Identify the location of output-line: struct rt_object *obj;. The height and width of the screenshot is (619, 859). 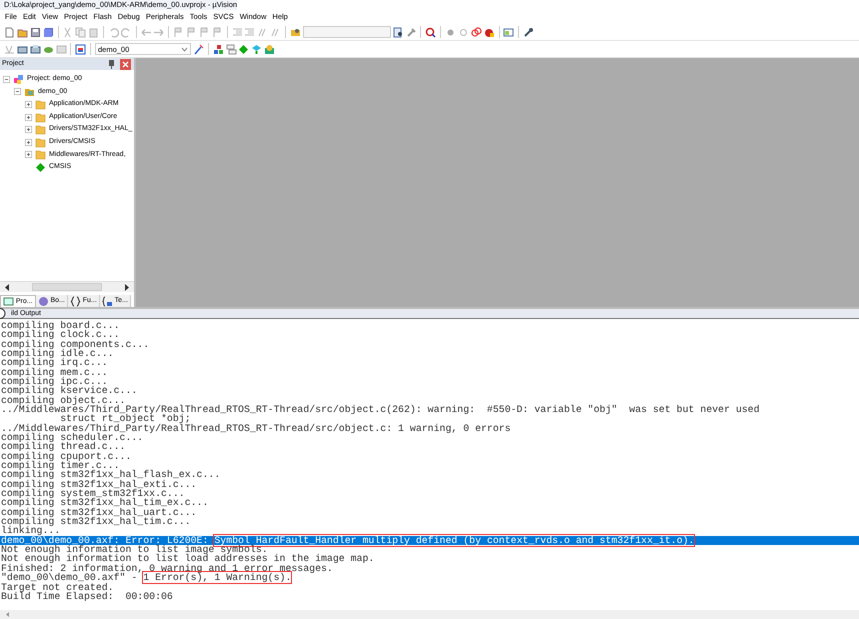
(125, 419).